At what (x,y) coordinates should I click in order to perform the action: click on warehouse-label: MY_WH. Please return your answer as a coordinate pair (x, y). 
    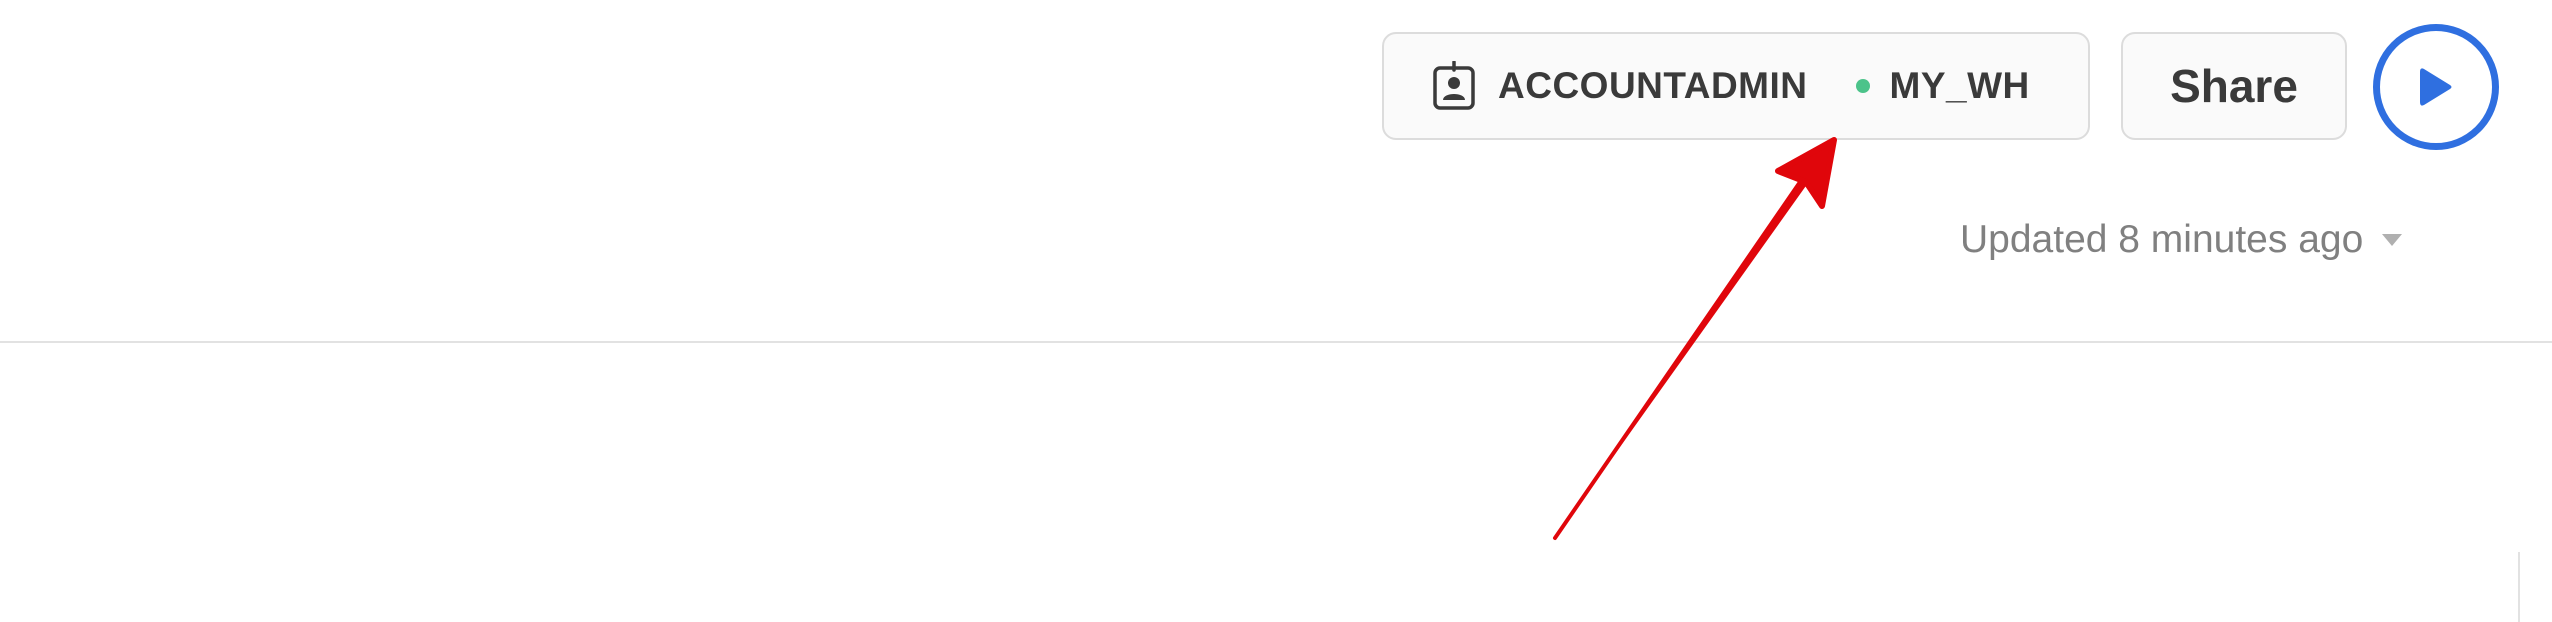
    Looking at the image, I should click on (1959, 85).